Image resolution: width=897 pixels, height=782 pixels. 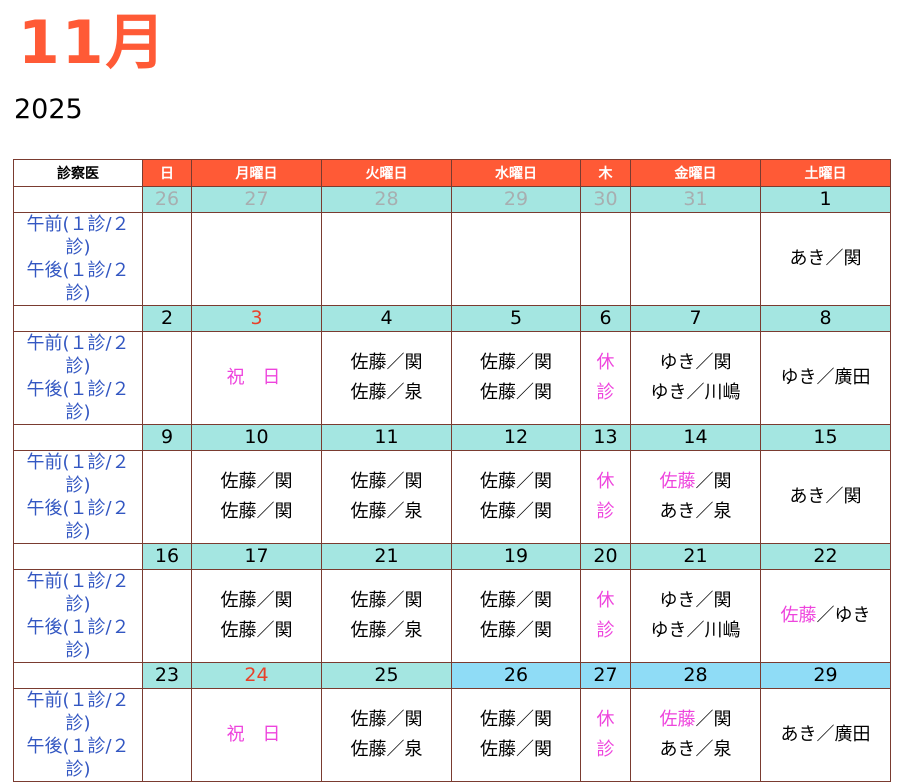 I want to click on date-row: 2345678, so click(x=452, y=318).